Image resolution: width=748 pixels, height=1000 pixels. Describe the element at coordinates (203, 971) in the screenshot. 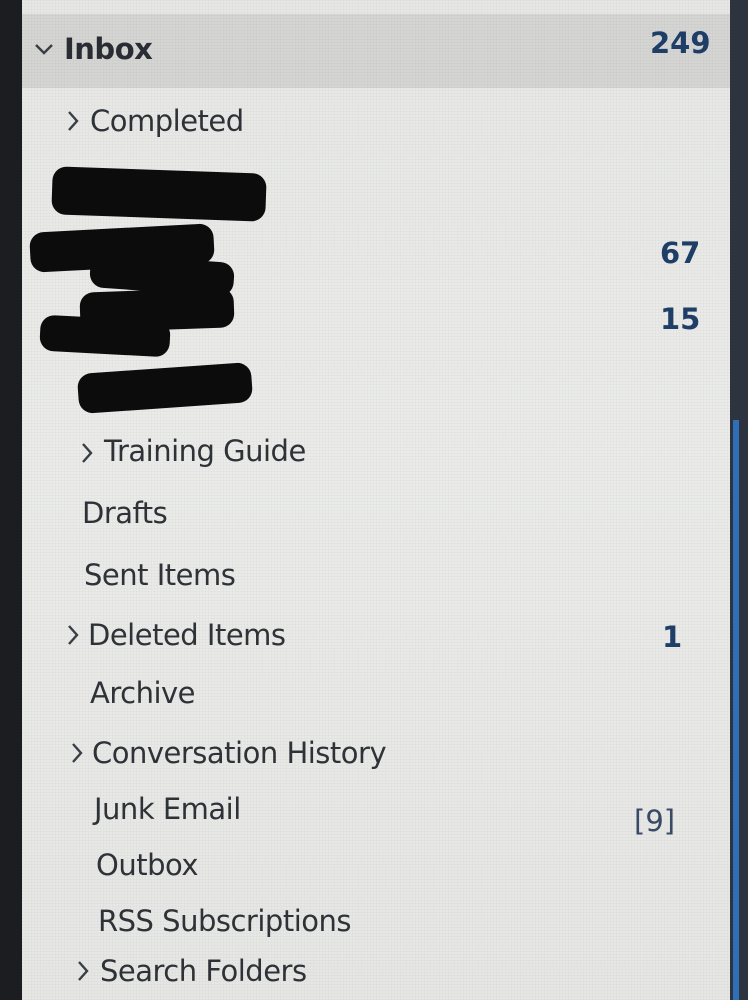

I see `folder-label: Search Folders` at that location.